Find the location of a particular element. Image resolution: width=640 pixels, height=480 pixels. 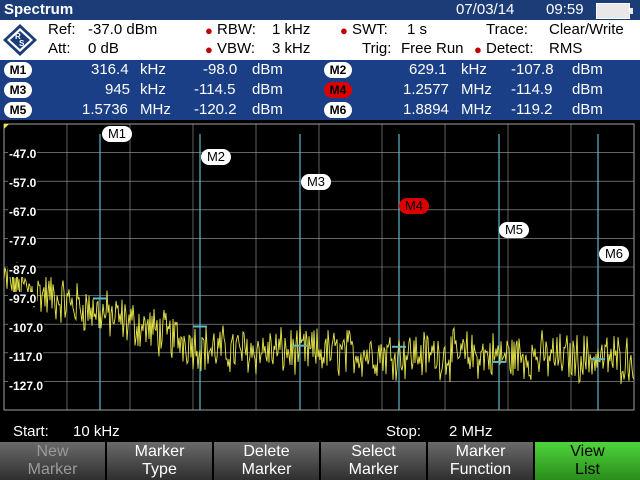

marker-function-button: Marker Function is located at coordinates (480, 461).